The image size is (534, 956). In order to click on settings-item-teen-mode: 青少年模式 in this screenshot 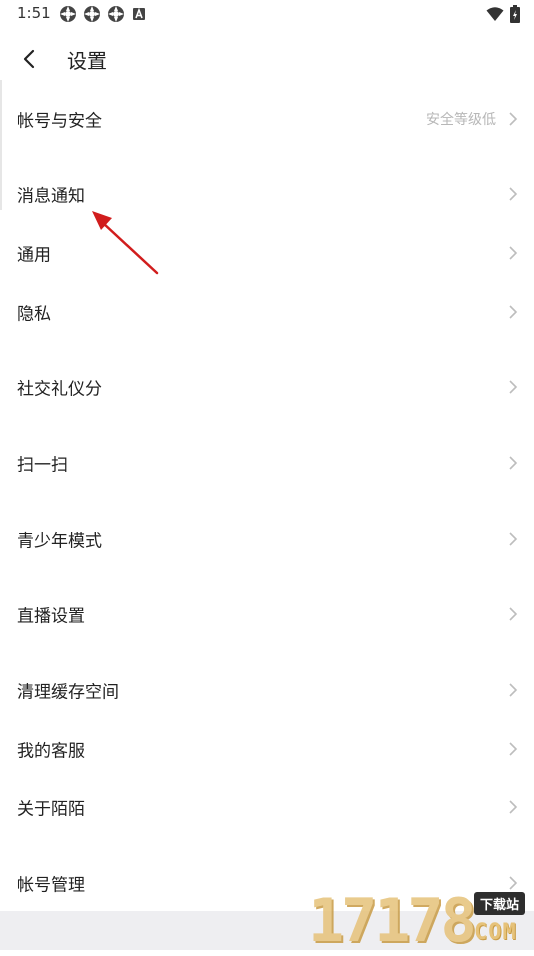, I will do `click(267, 539)`.